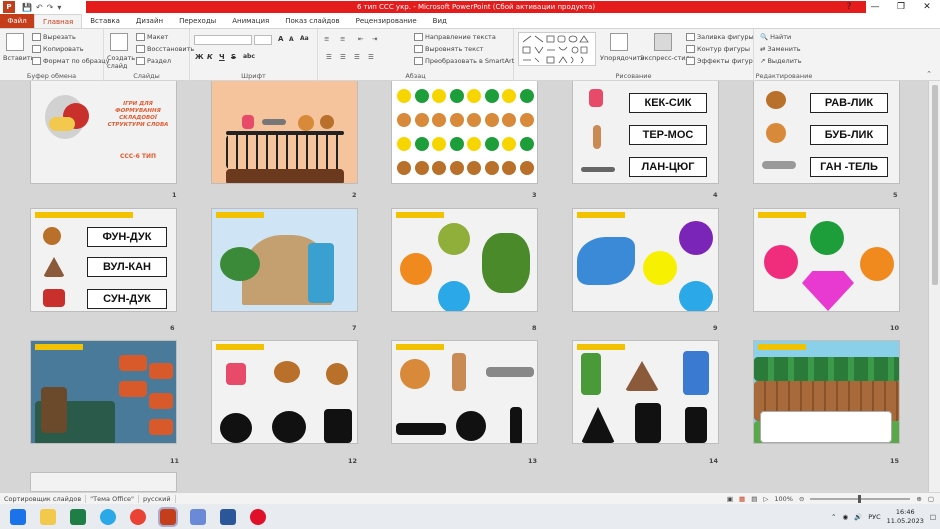 The height and width of the screenshot is (529, 940). Describe the element at coordinates (149, 21) in the screenshot. I see `tab-design: Дизайн` at that location.